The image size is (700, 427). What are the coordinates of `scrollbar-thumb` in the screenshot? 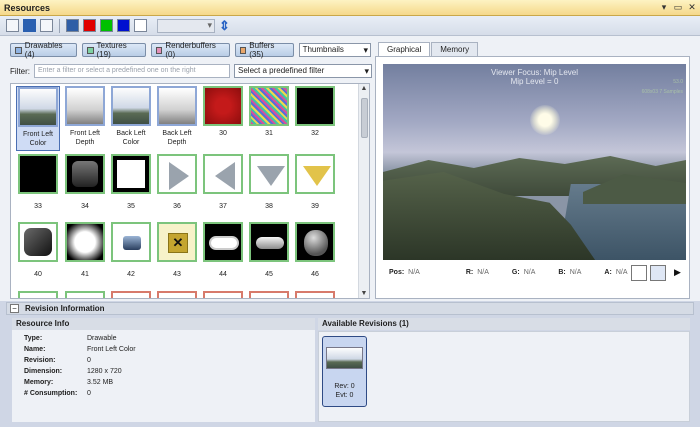 It's located at (364, 118).